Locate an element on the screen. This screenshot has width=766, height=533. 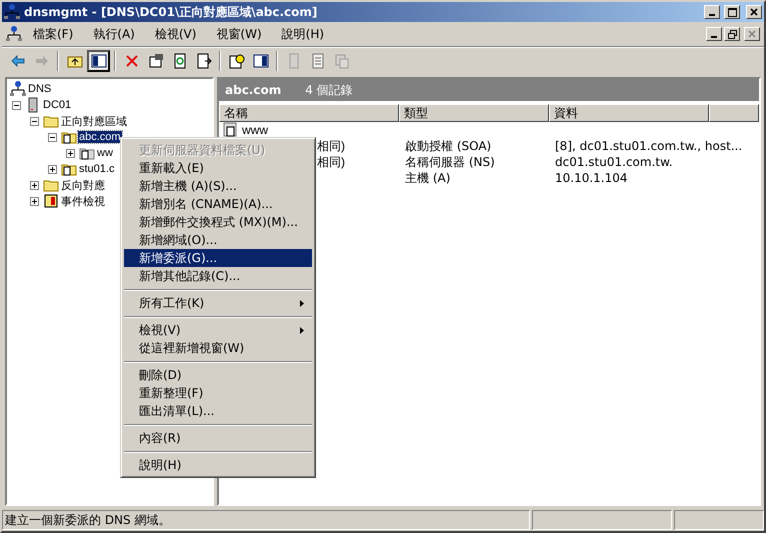
context-menu-item: 說明(H) is located at coordinates (218, 465).